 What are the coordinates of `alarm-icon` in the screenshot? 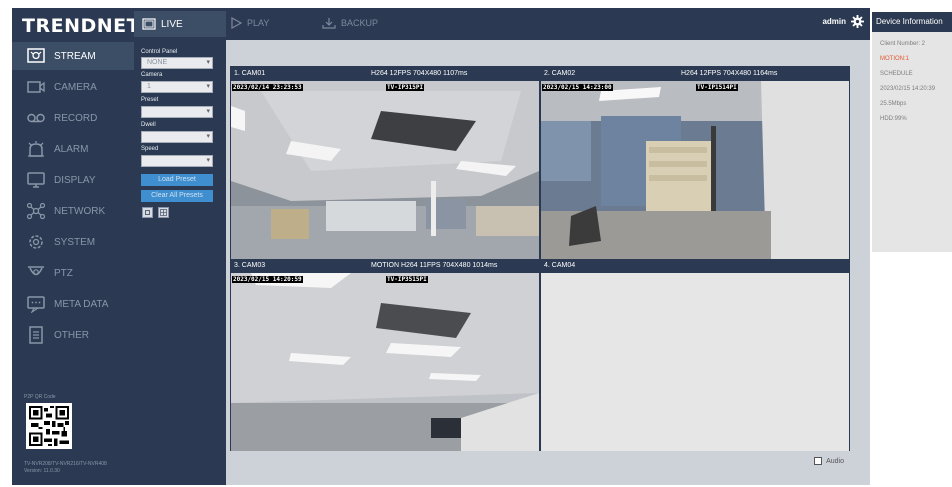 It's located at (36, 149).